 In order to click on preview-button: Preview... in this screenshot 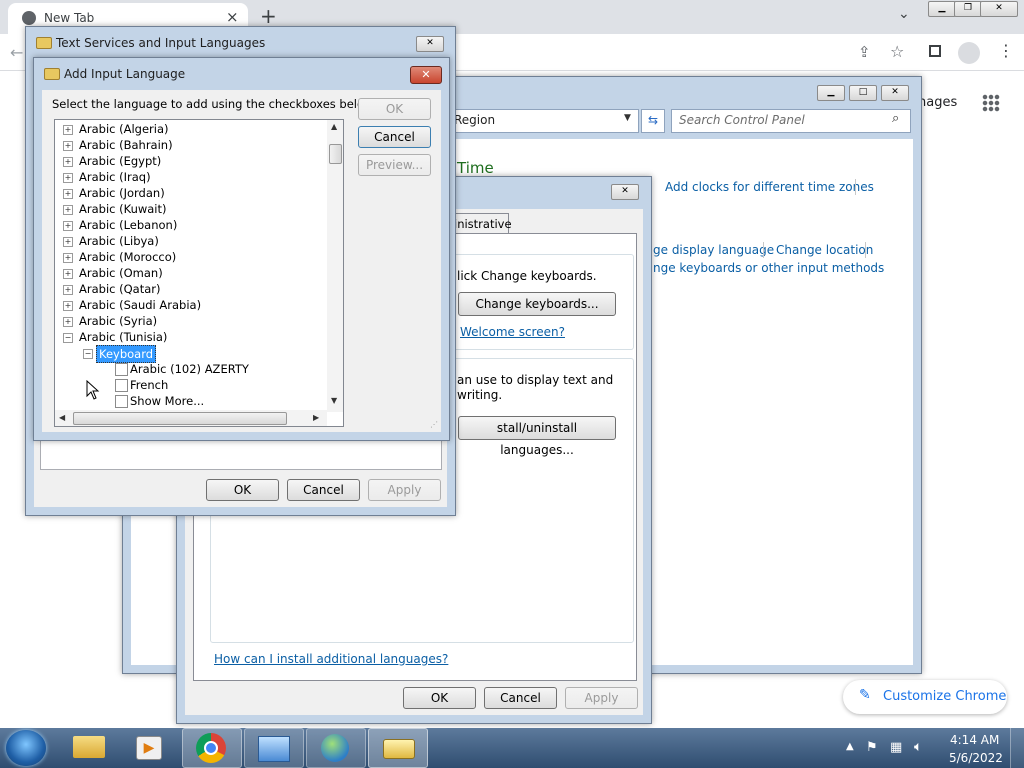, I will do `click(394, 165)`.